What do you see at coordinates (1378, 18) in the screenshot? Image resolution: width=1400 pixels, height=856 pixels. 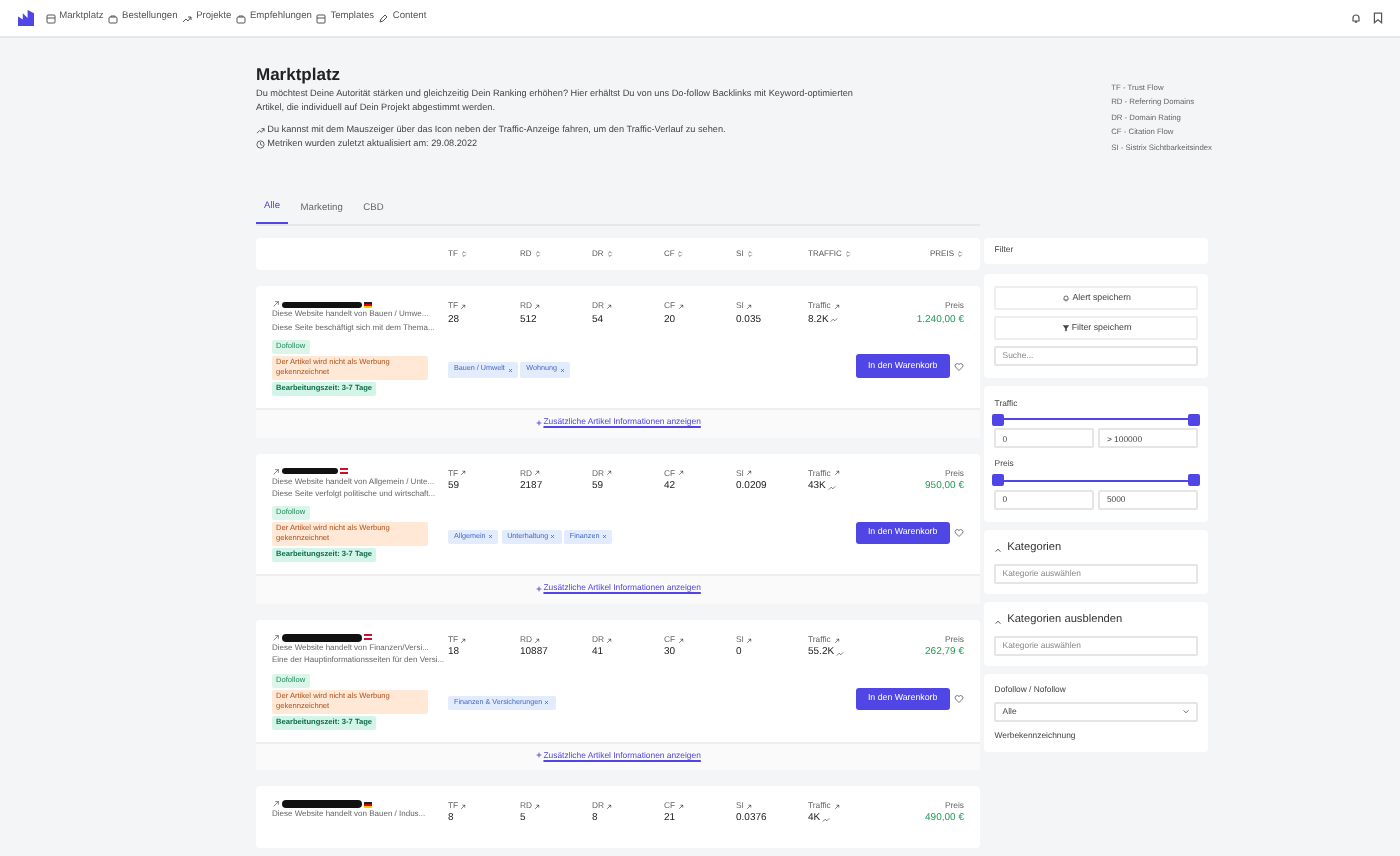 I see `bookmark-icon` at bounding box center [1378, 18].